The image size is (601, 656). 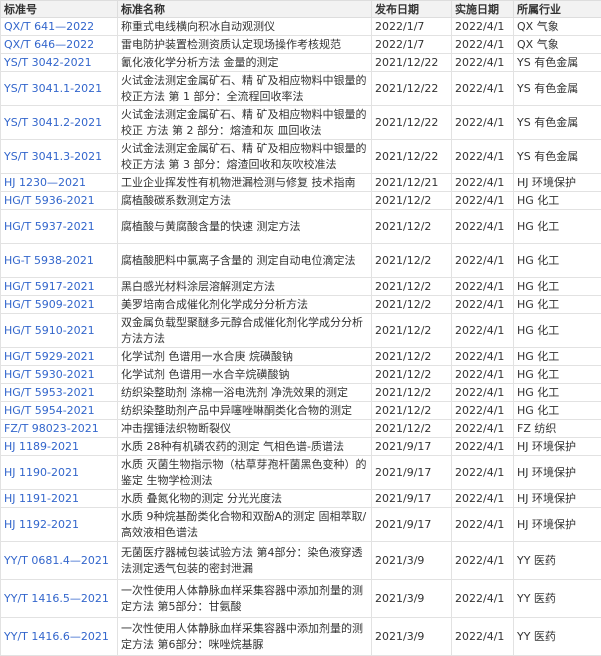 What do you see at coordinates (59, 525) in the screenshot?
I see `standard-code-link: HJ 1192-2021` at bounding box center [59, 525].